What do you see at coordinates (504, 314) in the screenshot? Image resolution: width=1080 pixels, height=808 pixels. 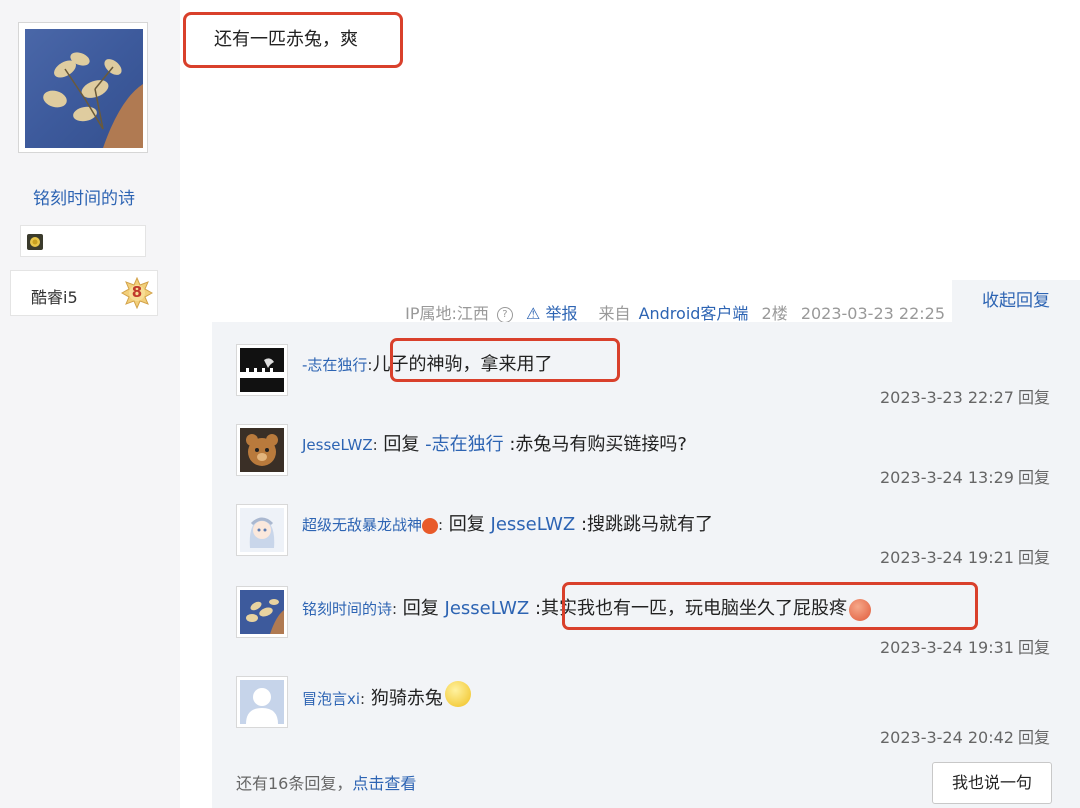 I see `help-icon: ?` at bounding box center [504, 314].